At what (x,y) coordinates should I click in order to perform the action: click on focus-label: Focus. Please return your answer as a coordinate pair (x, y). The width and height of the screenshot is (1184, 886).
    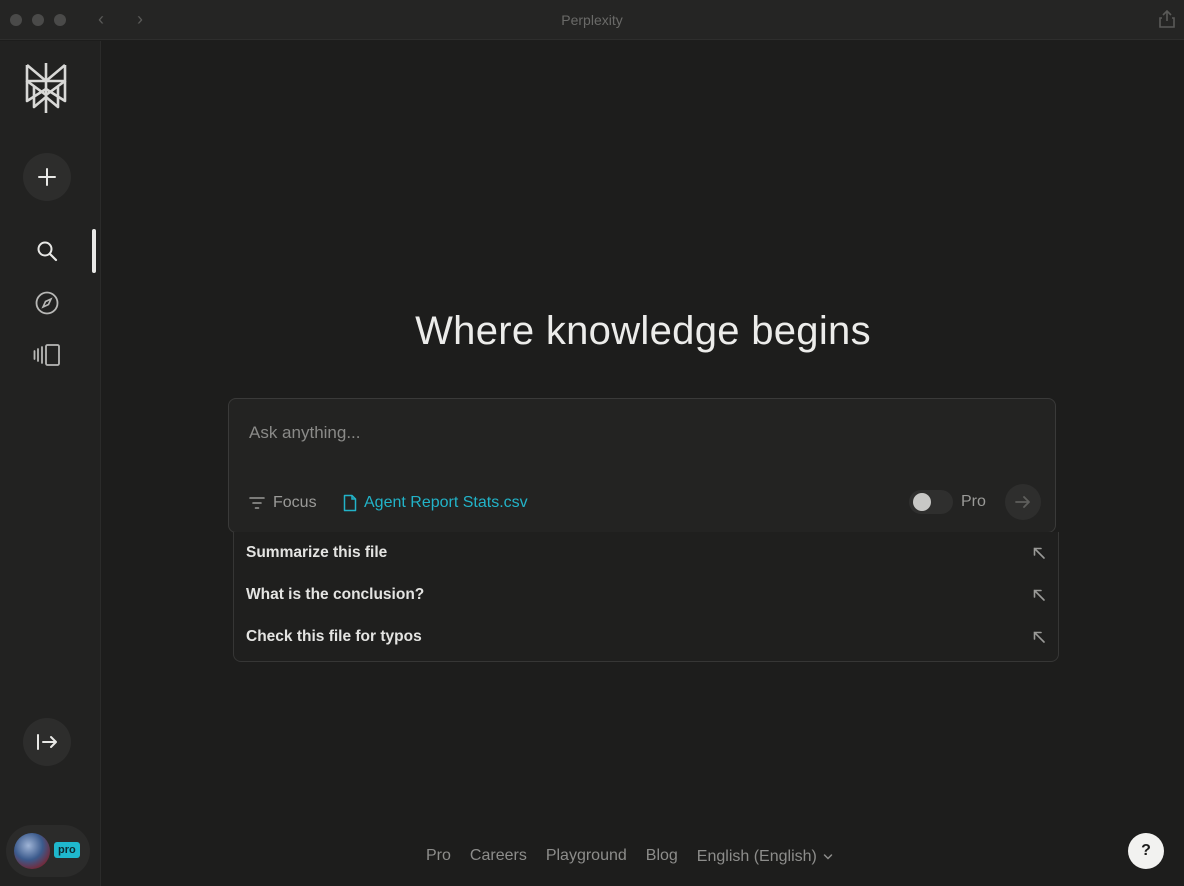
    Looking at the image, I should click on (295, 502).